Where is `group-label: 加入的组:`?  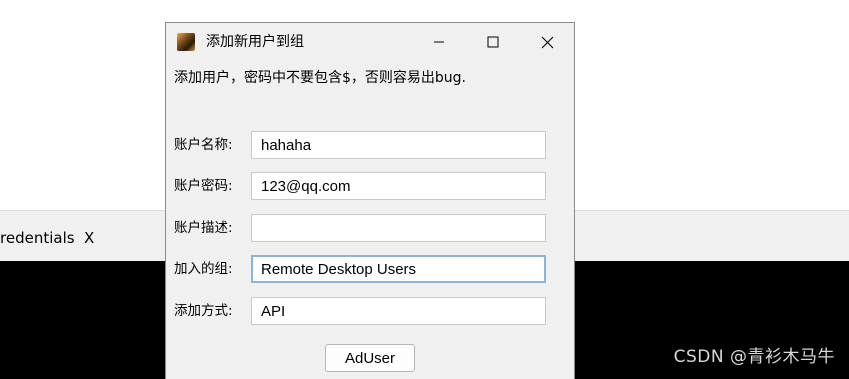 group-label: 加入的组: is located at coordinates (203, 269).